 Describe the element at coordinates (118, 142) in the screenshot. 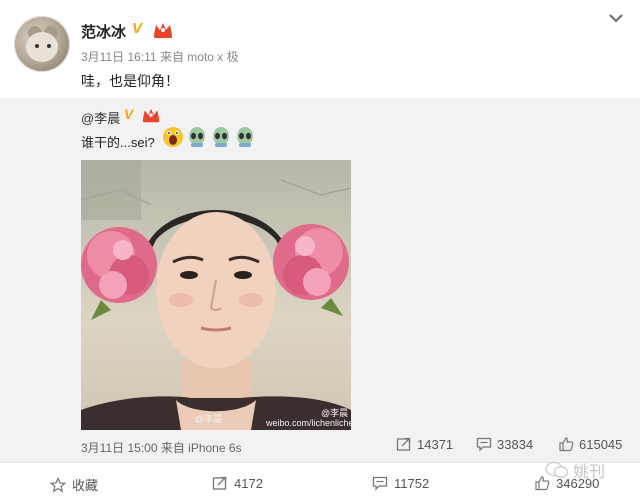

I see `original-post-text: 谁干的...sei?` at that location.